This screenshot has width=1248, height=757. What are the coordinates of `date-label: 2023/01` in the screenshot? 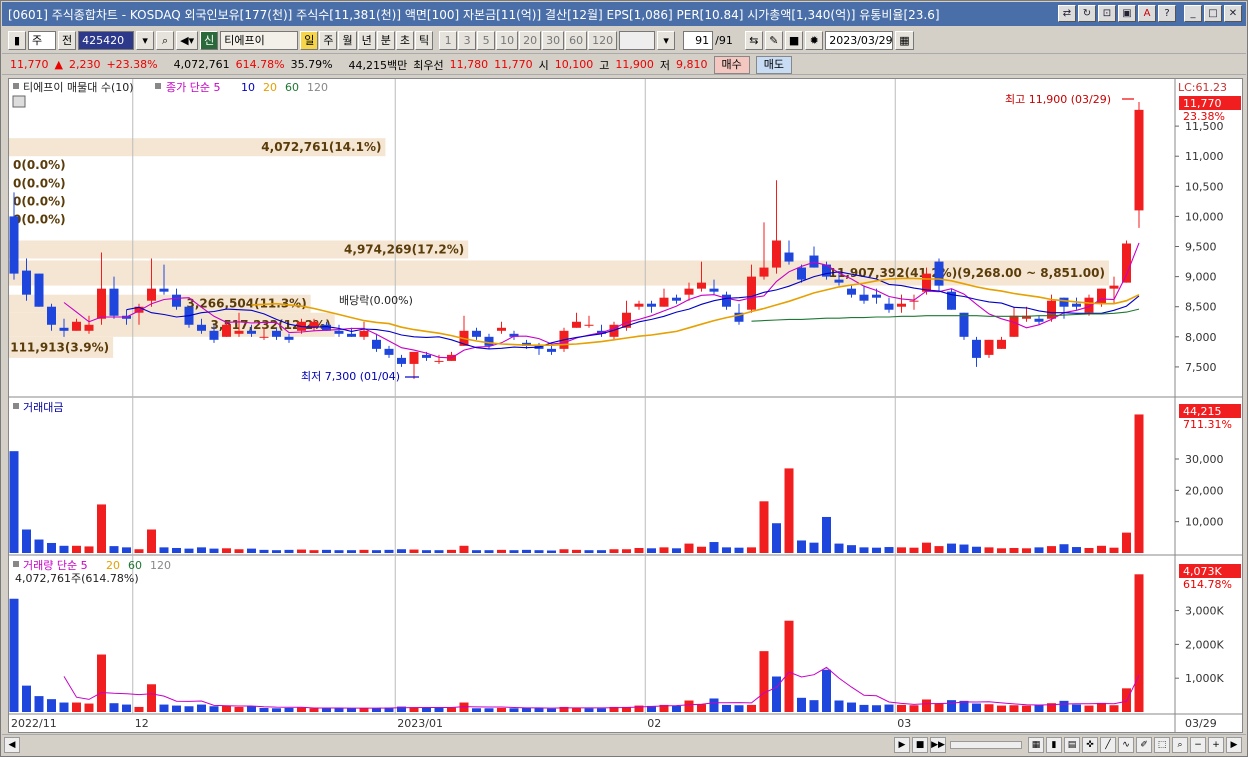 It's located at (420, 723).